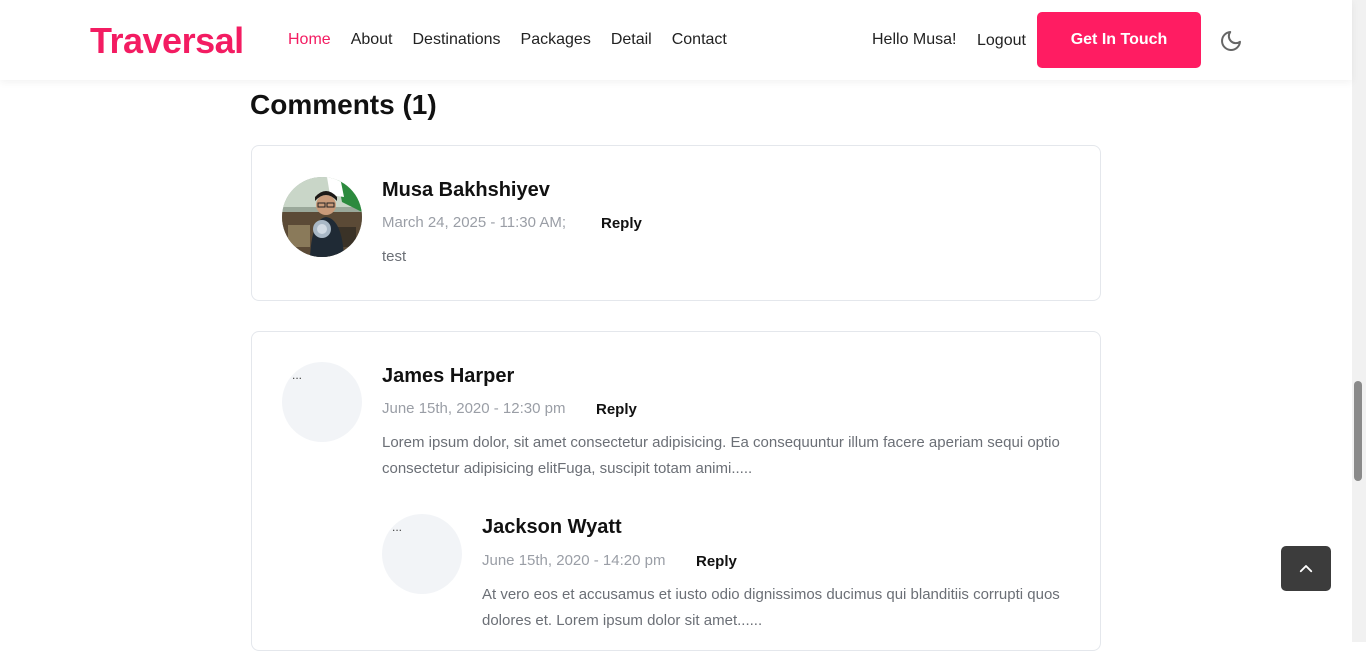 The width and height of the screenshot is (1366, 651). What do you see at coordinates (343, 104) in the screenshot?
I see `comments-heading: Comments (1)` at bounding box center [343, 104].